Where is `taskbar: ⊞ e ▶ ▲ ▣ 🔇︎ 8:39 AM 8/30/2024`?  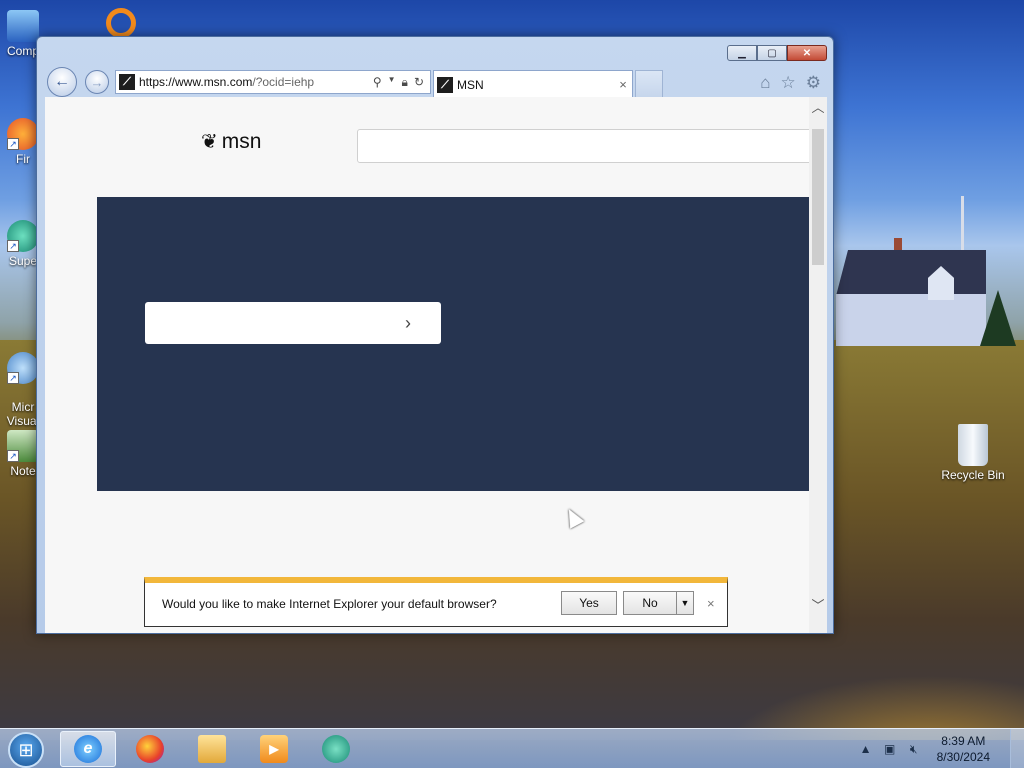
taskbar: ⊞ e ▶ ▲ ▣ 🔇︎ 8:39 AM 8/30/2024 is located at coordinates (512, 748).